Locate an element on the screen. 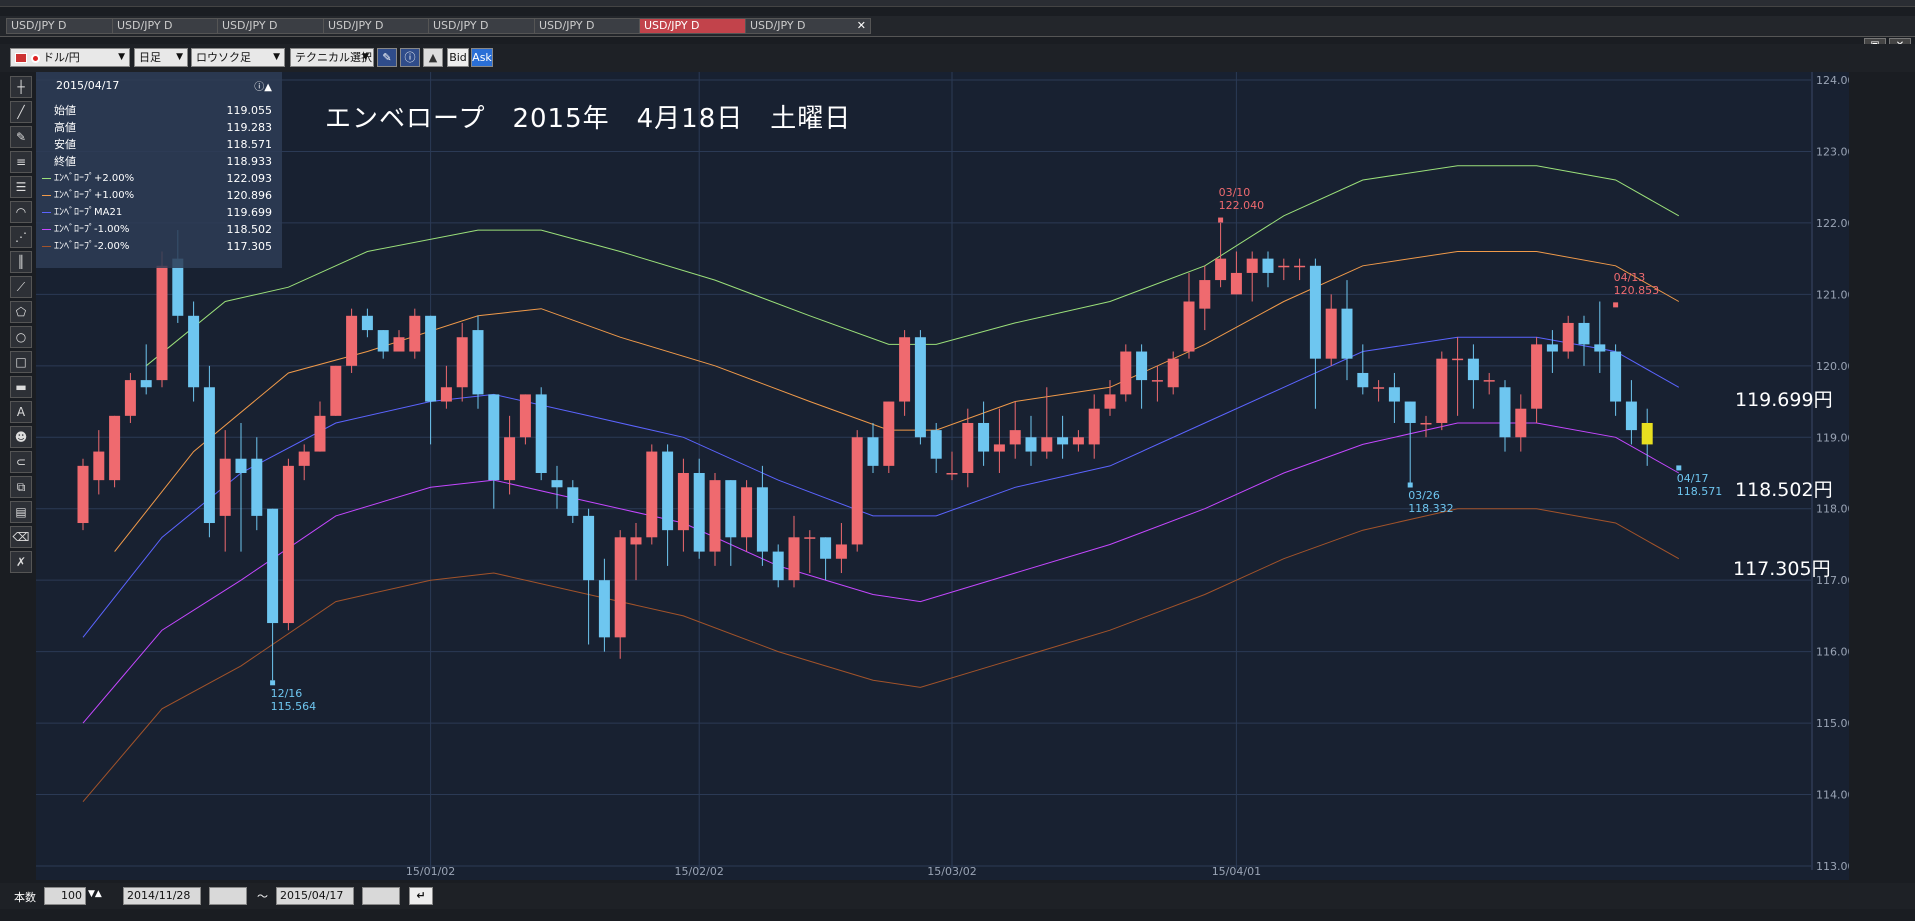  magnet-icon: ⊂ is located at coordinates (21, 462).